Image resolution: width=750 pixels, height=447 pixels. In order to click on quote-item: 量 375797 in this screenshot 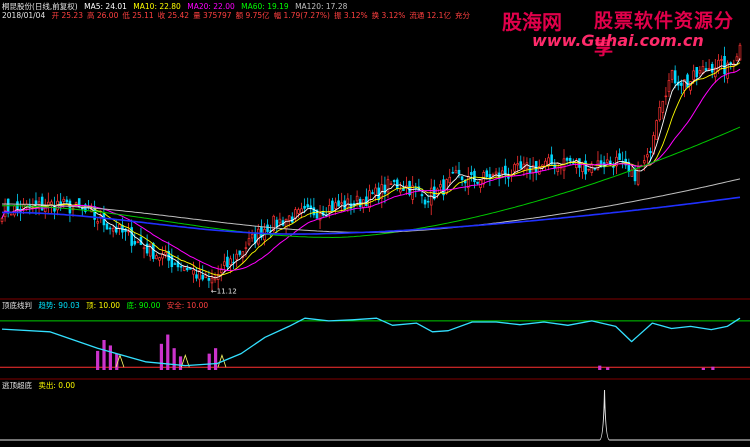, I will do `click(212, 15)`.